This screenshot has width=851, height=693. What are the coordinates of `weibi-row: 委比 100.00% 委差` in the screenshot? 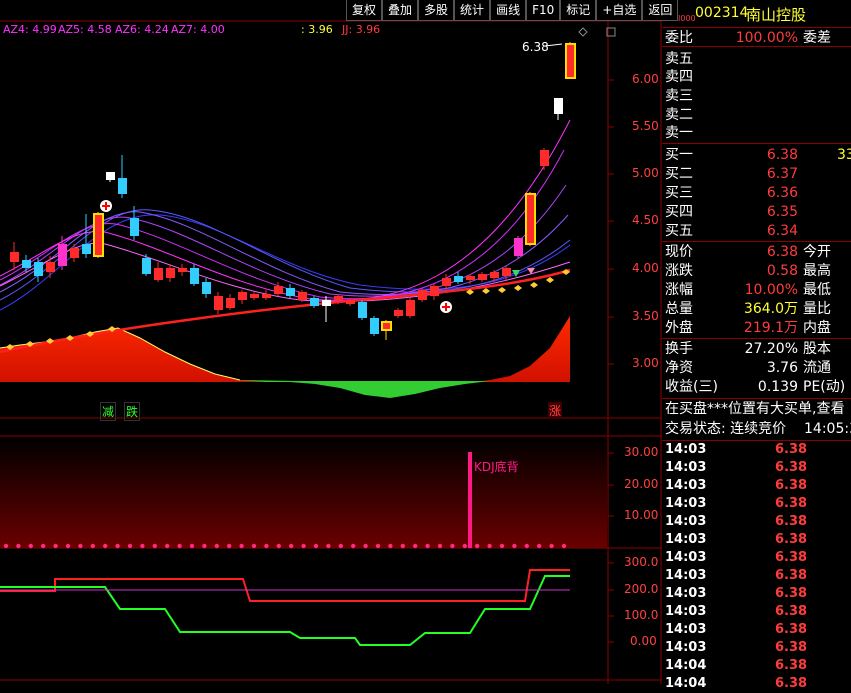 It's located at (748, 38).